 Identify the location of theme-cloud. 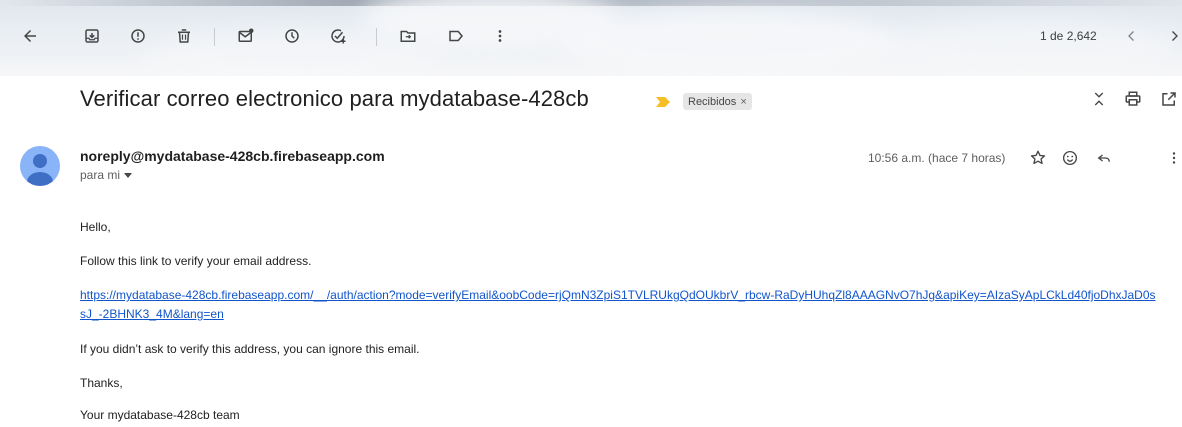
(730, 43).